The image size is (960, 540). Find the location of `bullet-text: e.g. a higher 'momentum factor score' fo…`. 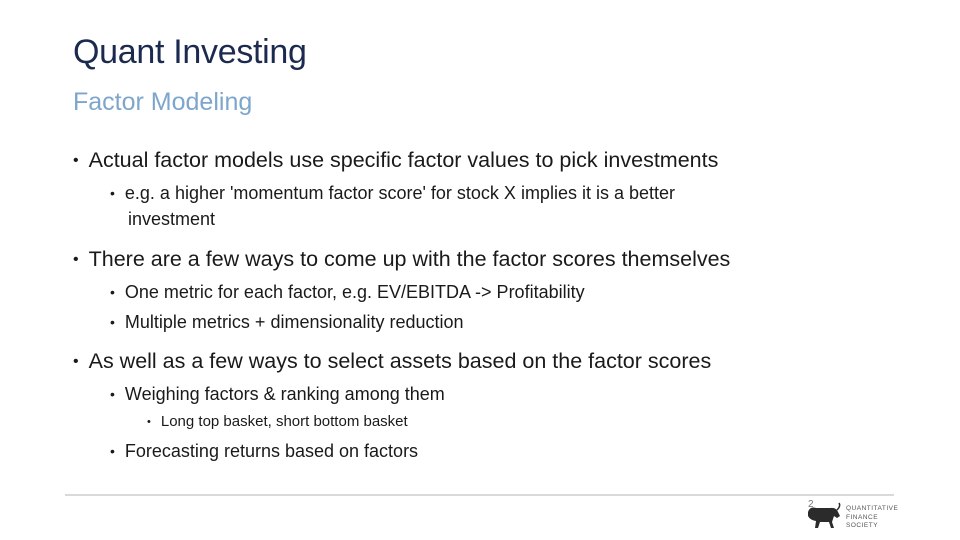

bullet-text: e.g. a higher 'momentum factor score' fo… is located at coordinates (399, 193).